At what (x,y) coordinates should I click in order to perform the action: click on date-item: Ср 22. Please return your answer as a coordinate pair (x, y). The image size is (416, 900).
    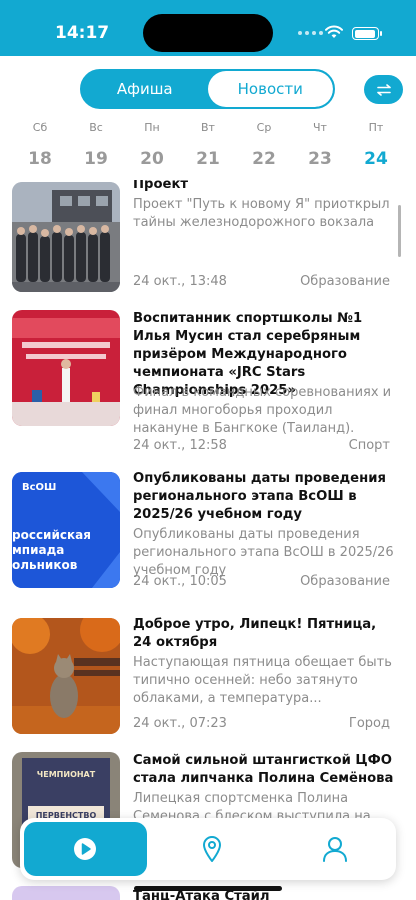
    Looking at the image, I should click on (264, 144).